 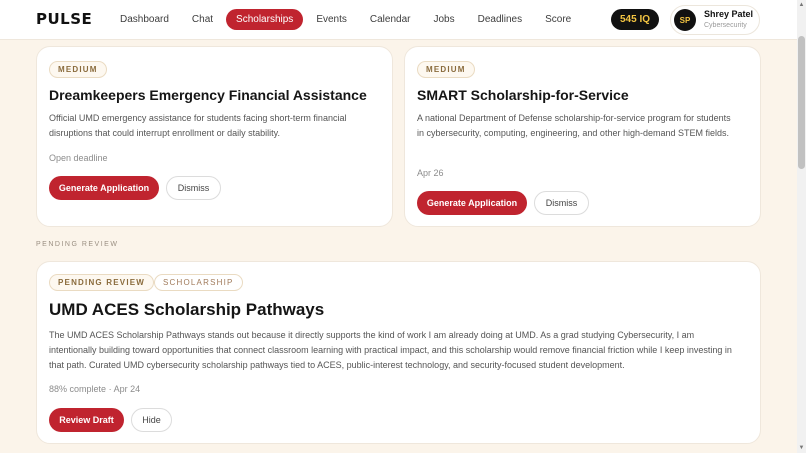 What do you see at coordinates (151, 420) in the screenshot?
I see `hide-button: Hide` at bounding box center [151, 420].